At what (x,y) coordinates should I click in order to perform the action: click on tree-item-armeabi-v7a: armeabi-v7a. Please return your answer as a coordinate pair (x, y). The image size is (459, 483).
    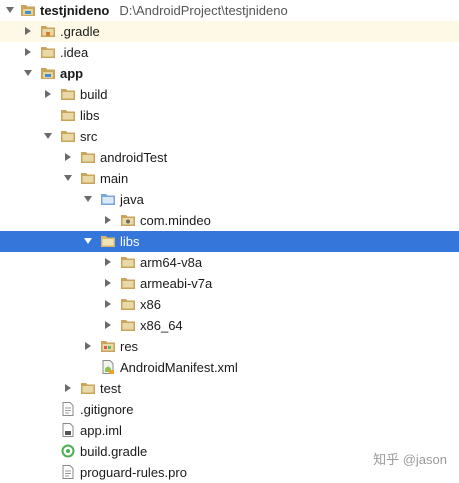
    Looking at the image, I should click on (229, 283).